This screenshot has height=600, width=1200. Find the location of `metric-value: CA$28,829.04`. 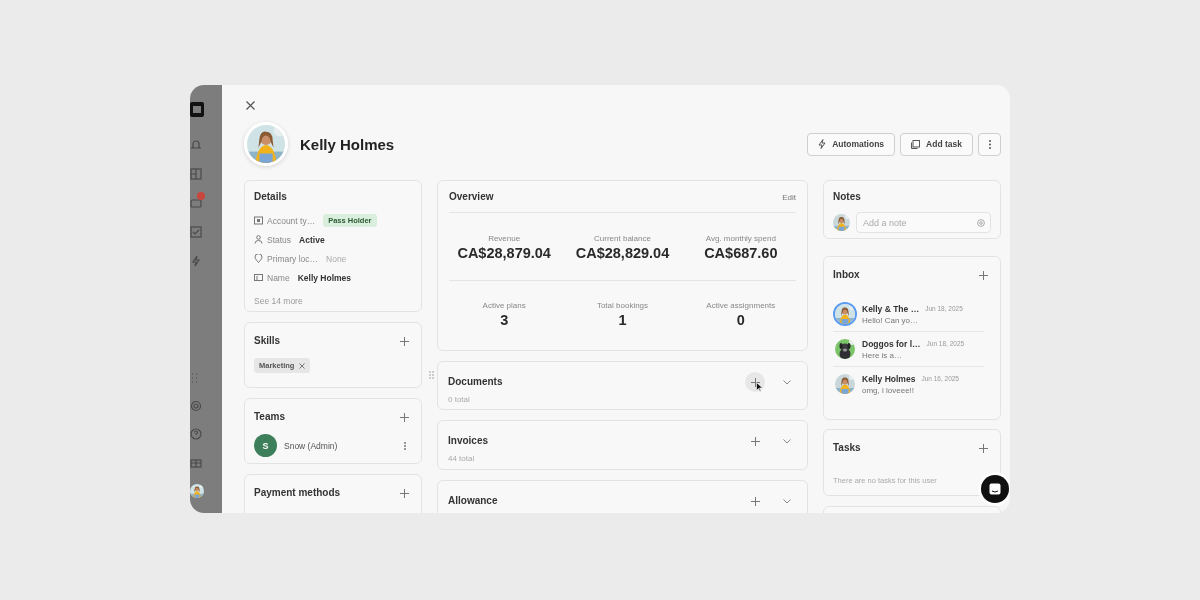

metric-value: CA$28,829.04 is located at coordinates (622, 253).